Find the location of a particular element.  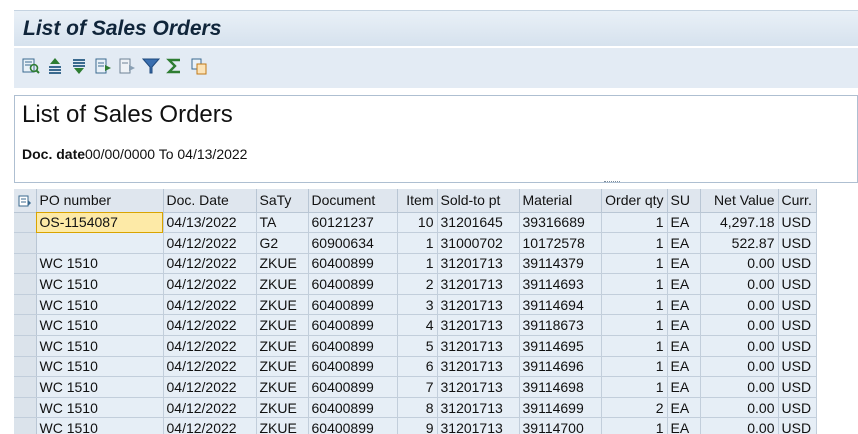

column-header: Doc. Date is located at coordinates (210, 201).